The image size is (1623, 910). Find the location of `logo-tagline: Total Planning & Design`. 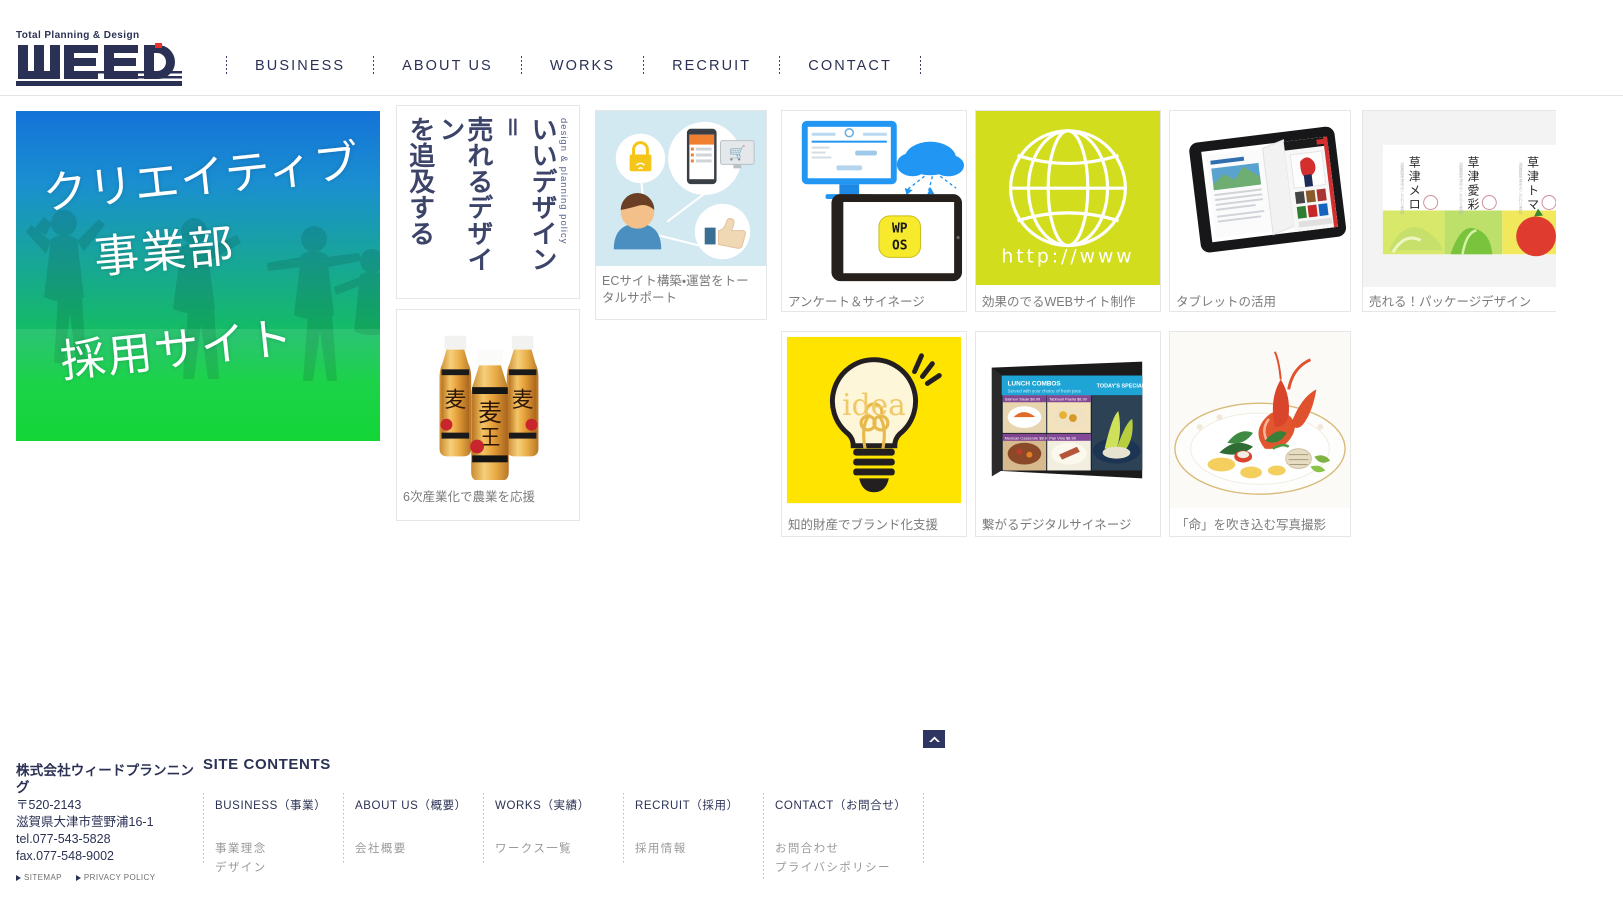

logo-tagline: Total Planning & Design is located at coordinates (78, 35).